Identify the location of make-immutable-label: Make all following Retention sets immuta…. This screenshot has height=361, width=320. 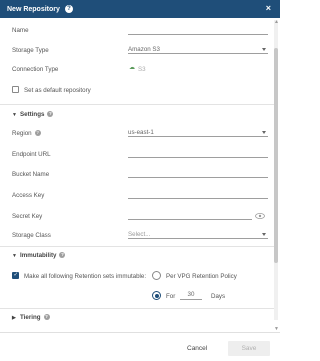
(85, 276).